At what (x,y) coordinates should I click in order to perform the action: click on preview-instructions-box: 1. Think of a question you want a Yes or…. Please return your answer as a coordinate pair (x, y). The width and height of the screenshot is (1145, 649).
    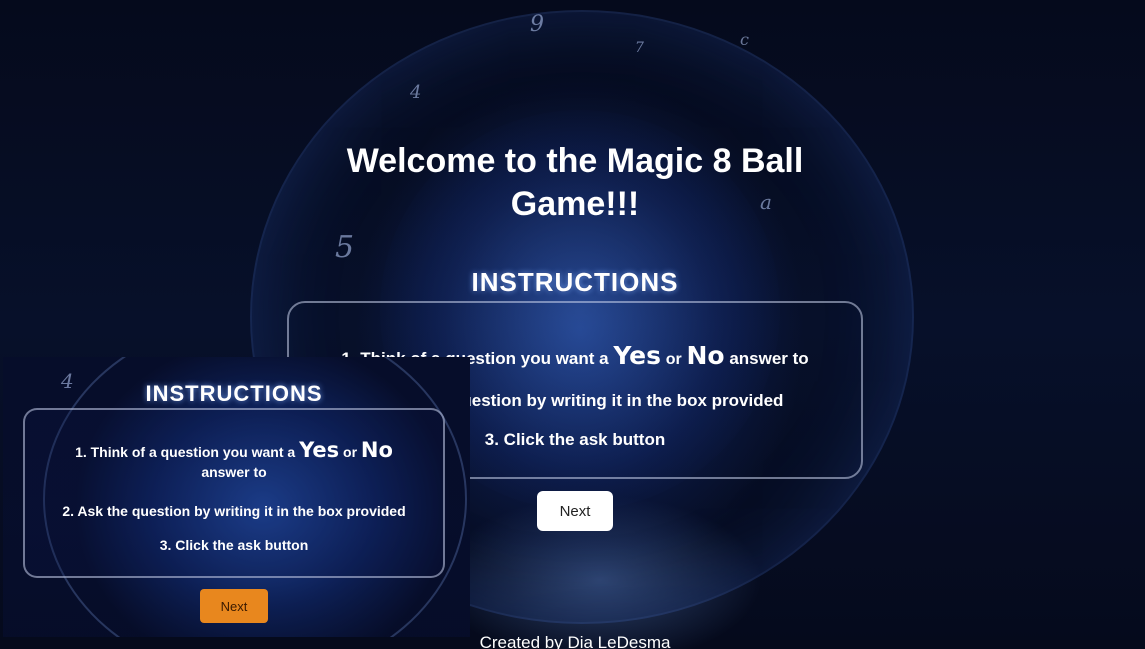
    Looking at the image, I should click on (234, 493).